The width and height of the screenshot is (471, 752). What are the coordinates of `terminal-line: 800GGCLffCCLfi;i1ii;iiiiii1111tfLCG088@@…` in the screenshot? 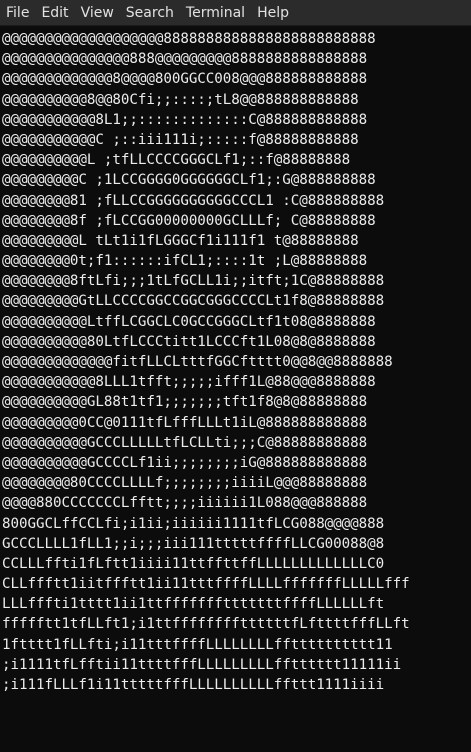 It's located at (193, 523).